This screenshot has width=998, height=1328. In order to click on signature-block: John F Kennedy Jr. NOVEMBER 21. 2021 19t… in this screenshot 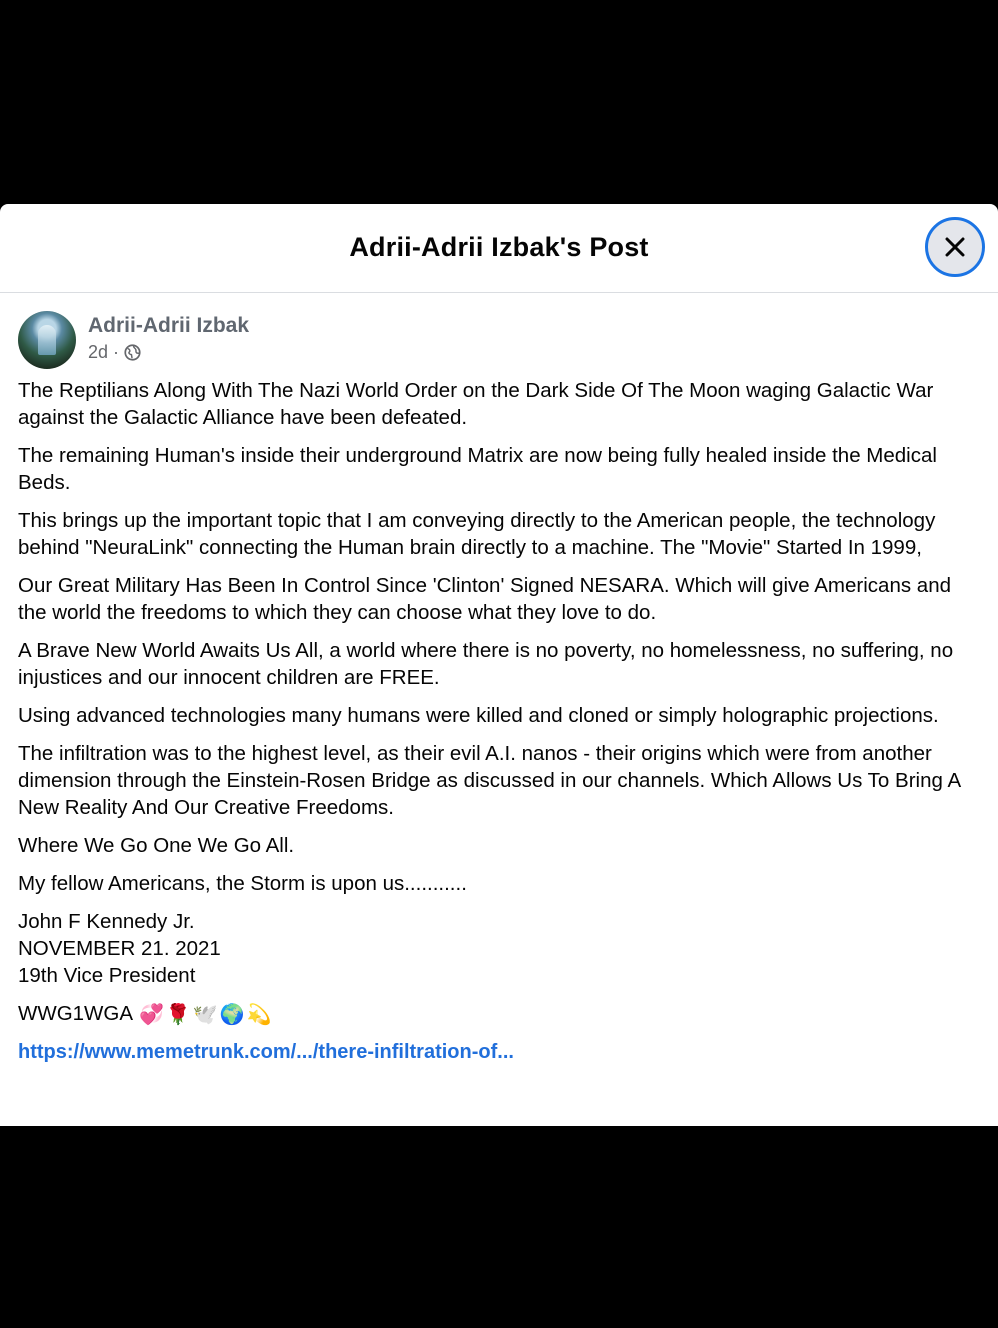, I will do `click(499, 948)`.